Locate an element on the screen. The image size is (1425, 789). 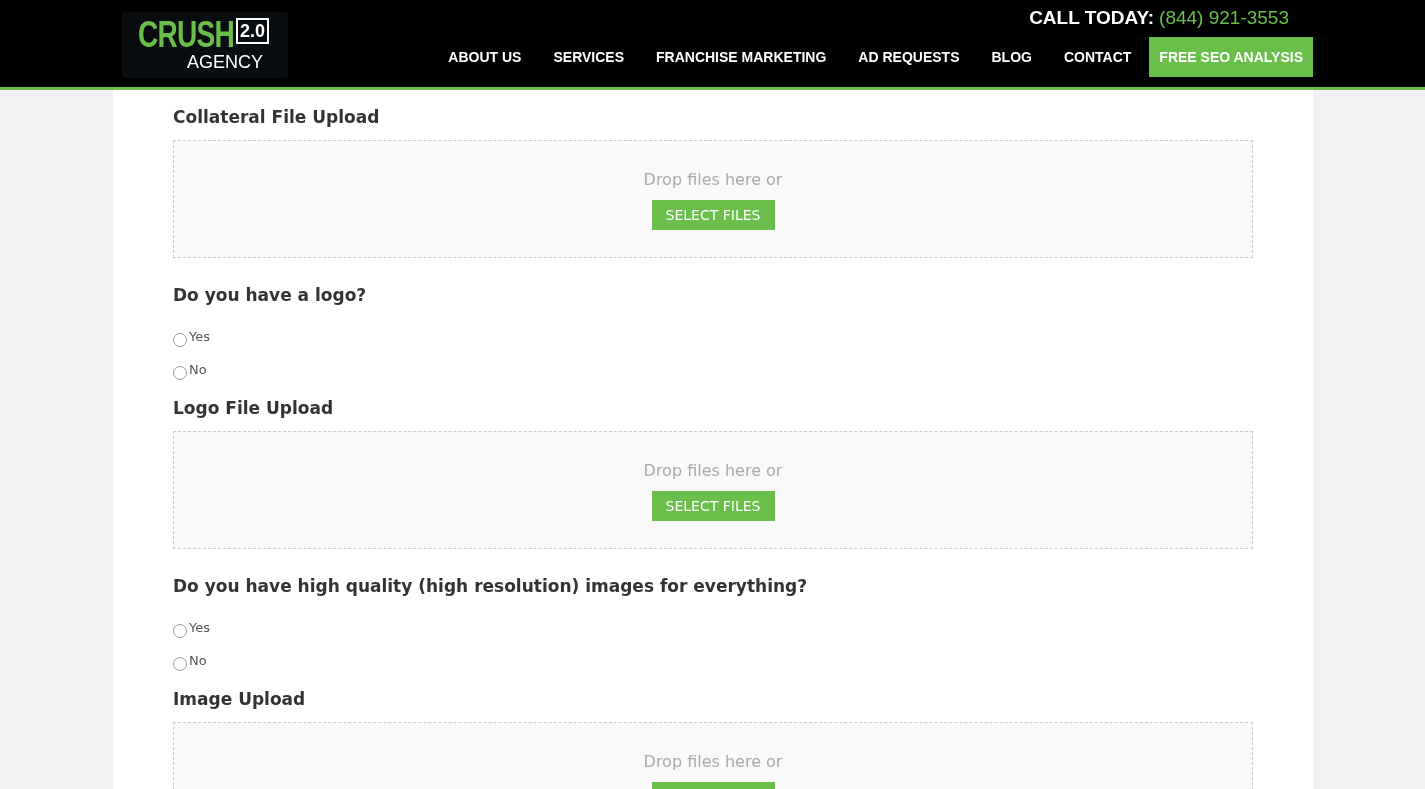
nav-link: ABOUT US is located at coordinates (485, 57).